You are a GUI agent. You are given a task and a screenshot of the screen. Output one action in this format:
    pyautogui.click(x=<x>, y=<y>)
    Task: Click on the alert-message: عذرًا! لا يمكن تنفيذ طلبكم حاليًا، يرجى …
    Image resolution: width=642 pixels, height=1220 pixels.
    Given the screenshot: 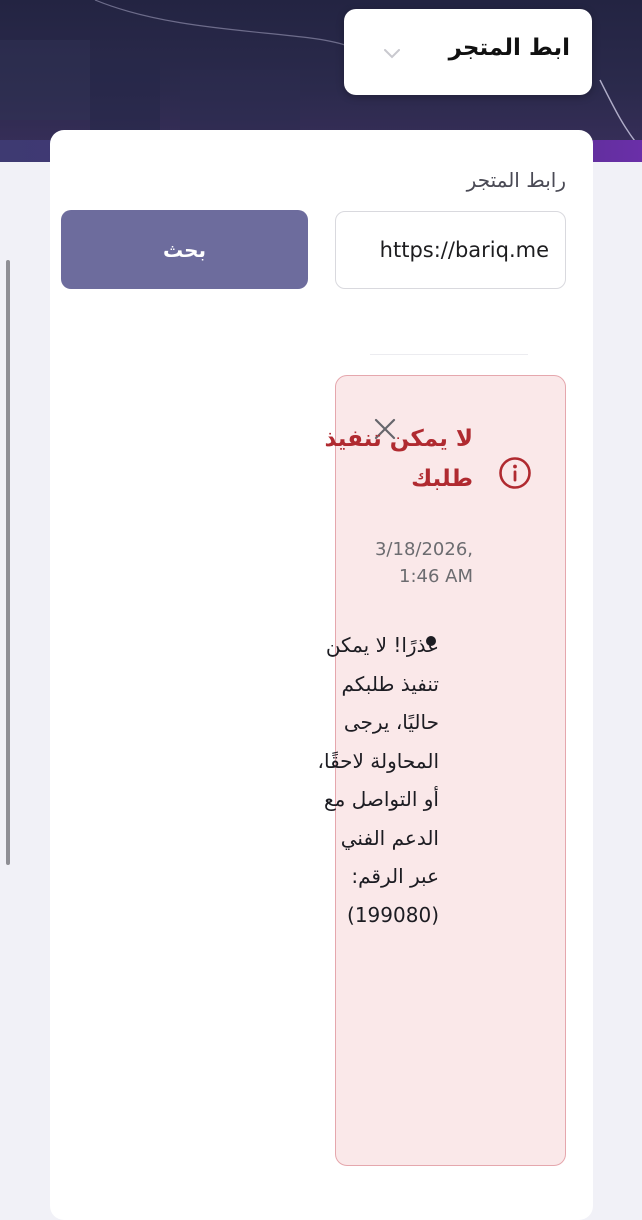 What is the action you would take?
    pyautogui.click(x=378, y=780)
    